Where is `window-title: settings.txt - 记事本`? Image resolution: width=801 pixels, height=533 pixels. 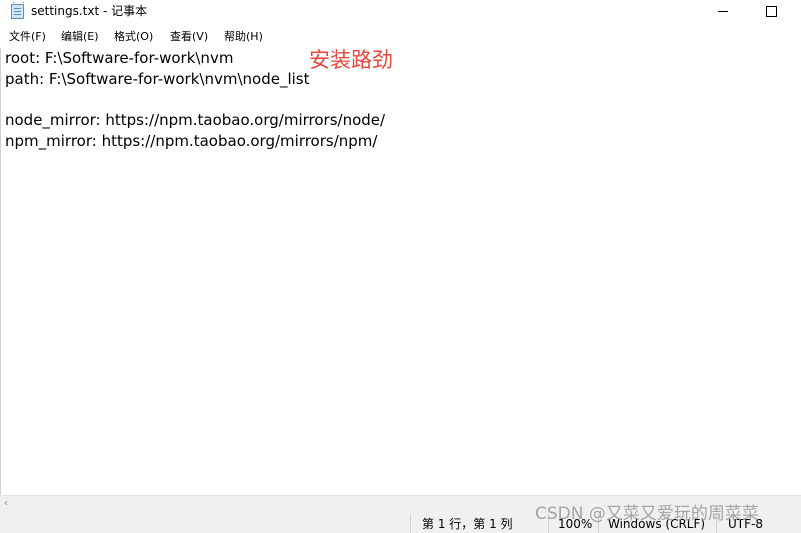 window-title: settings.txt - 记事本 is located at coordinates (89, 11).